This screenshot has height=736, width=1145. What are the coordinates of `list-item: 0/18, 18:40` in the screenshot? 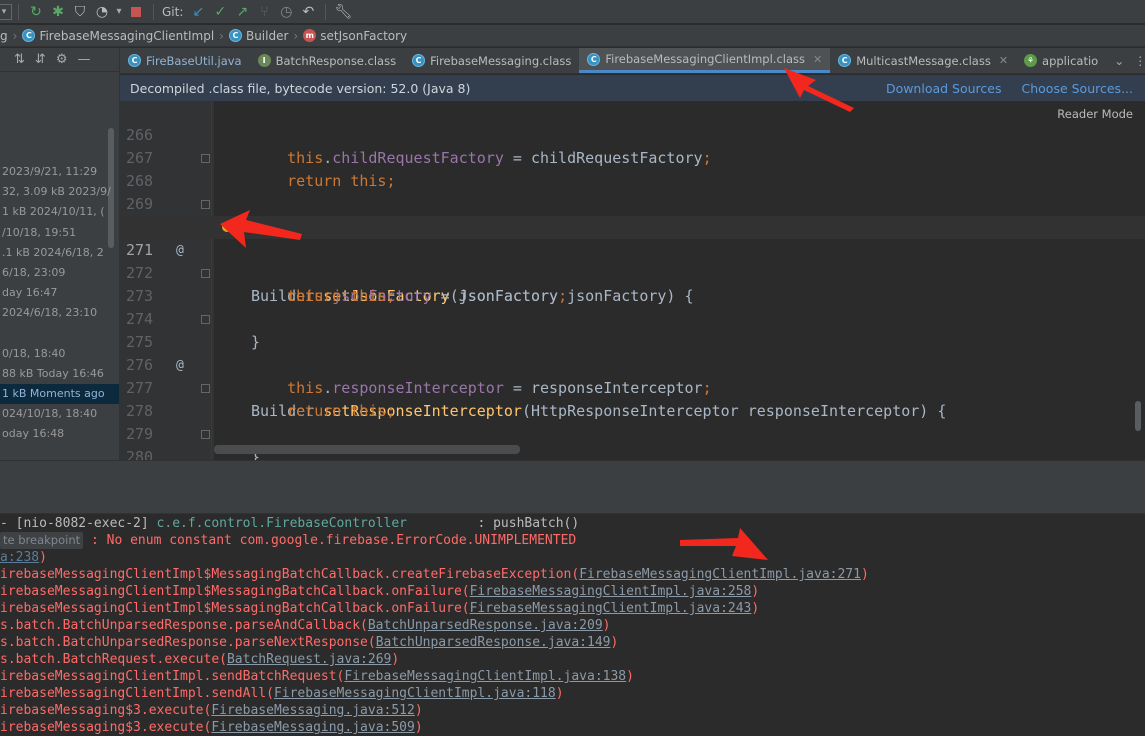 It's located at (59, 354).